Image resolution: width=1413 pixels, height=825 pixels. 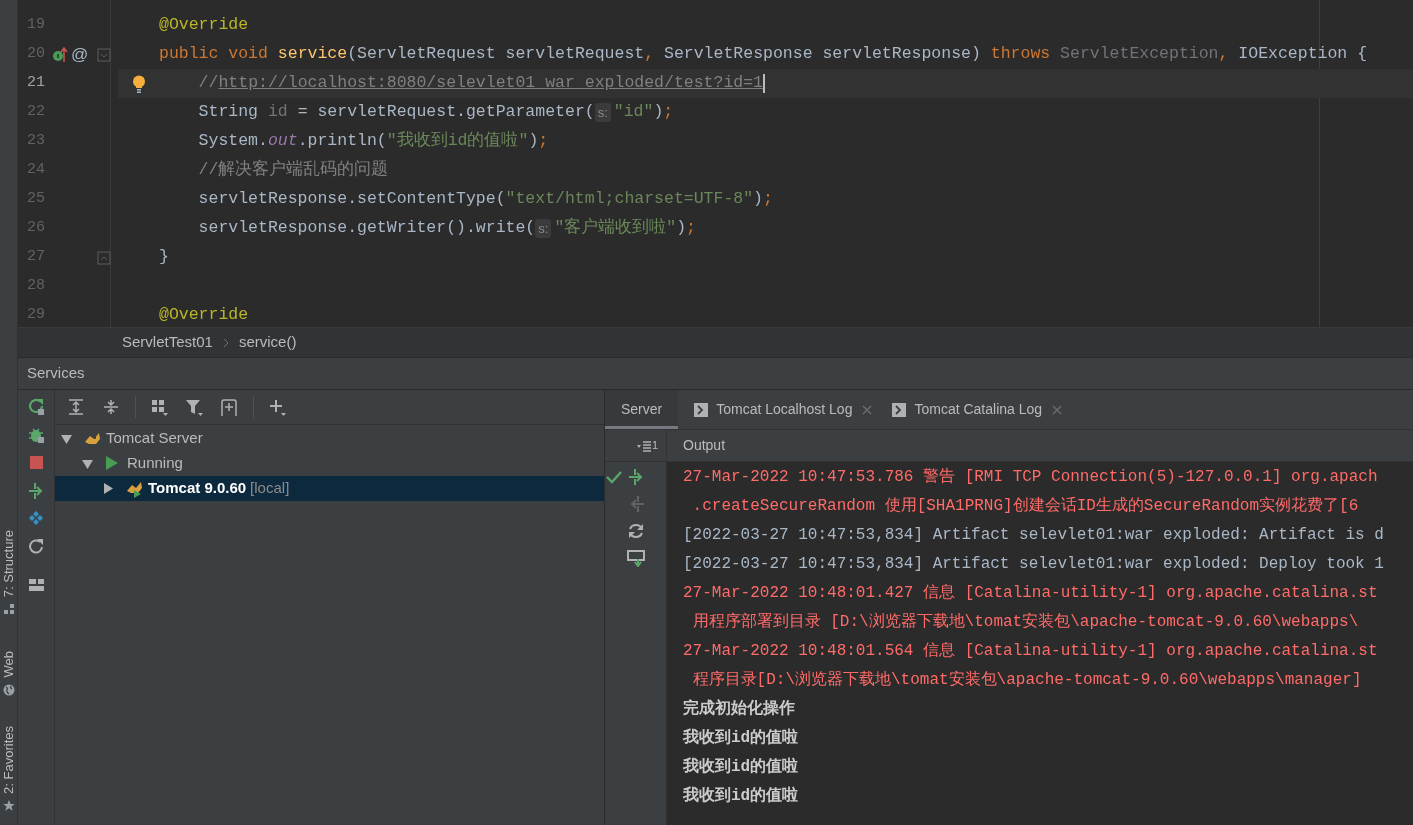 I want to click on line-number: 24, so click(x=36, y=170).